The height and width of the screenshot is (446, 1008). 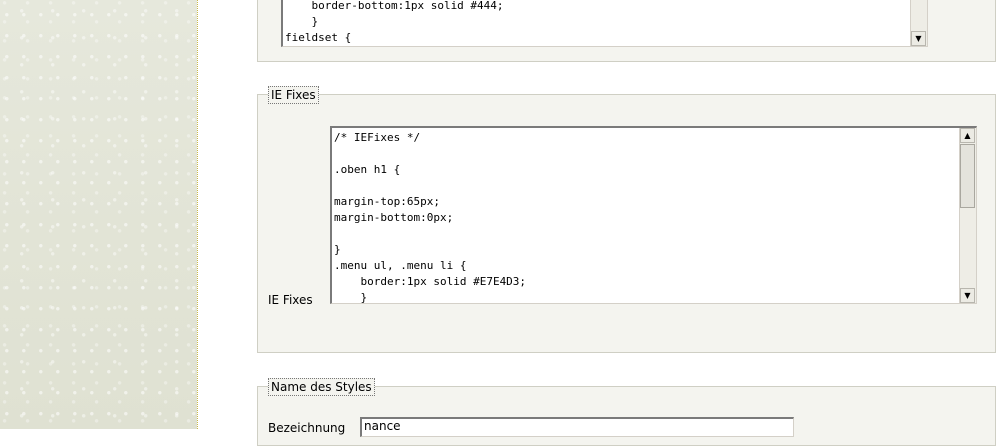 I want to click on ie-fixes-scrollbar: ▲ ▼, so click(x=967, y=215).